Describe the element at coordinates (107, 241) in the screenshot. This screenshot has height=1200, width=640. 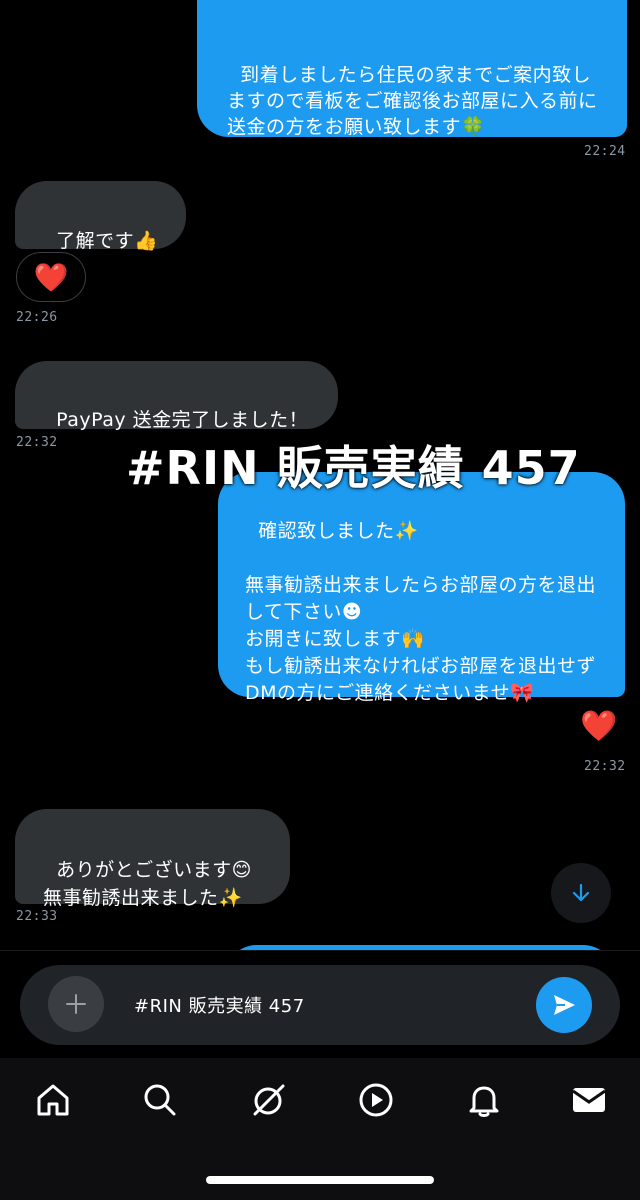
I see `message-text: 了解です👍` at that location.